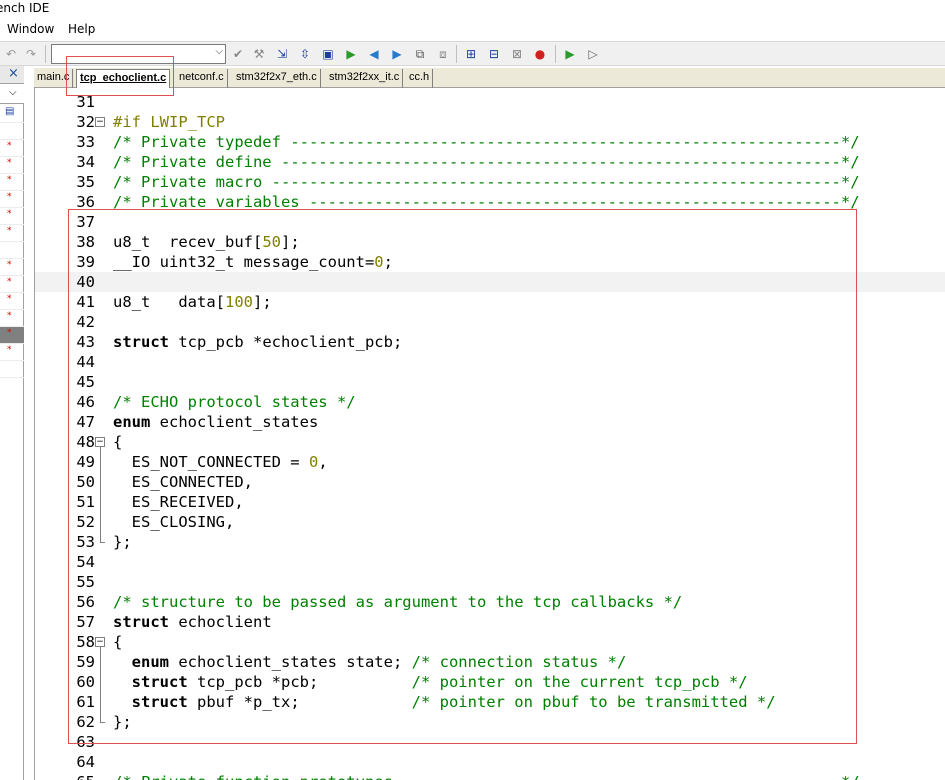  Describe the element at coordinates (85, 762) in the screenshot. I see `line-number: 64` at that location.